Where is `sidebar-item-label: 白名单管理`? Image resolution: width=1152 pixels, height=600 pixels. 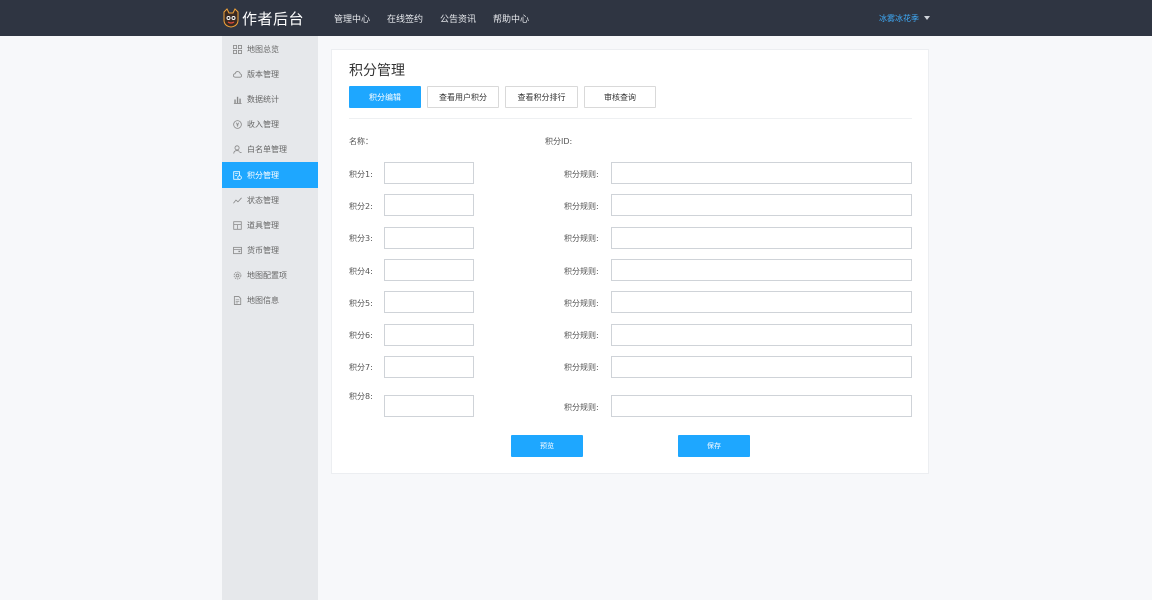
sidebar-item-label: 白名单管理 is located at coordinates (267, 150).